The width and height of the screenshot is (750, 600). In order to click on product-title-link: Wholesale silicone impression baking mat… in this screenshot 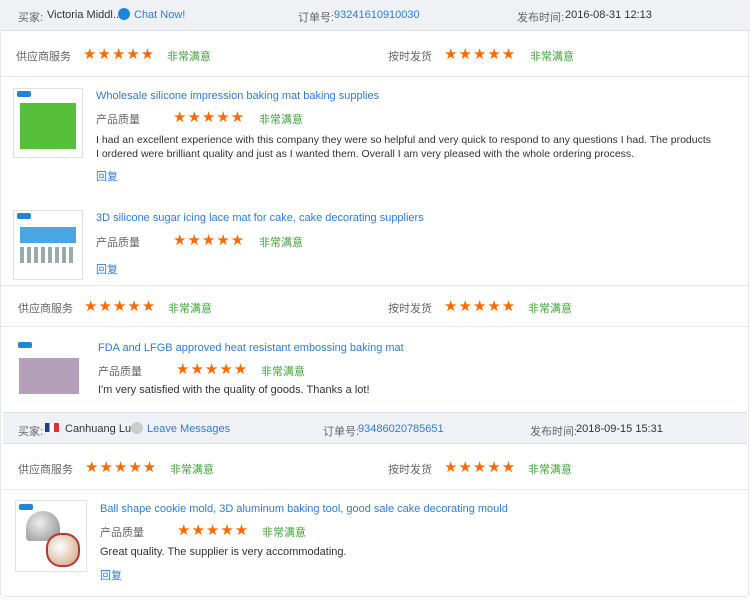, I will do `click(237, 96)`.